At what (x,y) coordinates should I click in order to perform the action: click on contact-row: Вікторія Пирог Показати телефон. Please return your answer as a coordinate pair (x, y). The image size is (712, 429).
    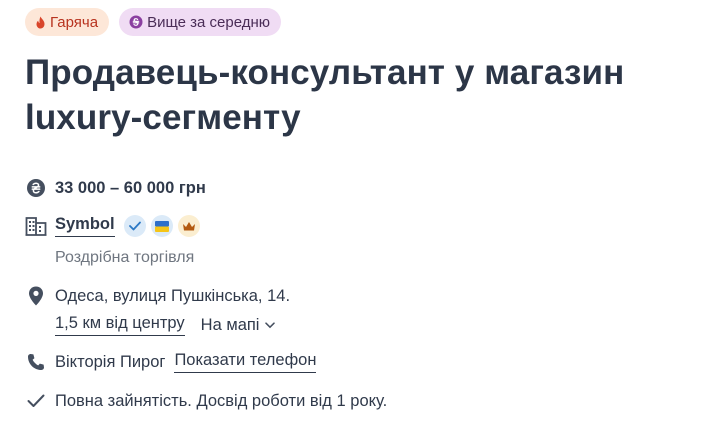
    Looking at the image, I should click on (171, 362).